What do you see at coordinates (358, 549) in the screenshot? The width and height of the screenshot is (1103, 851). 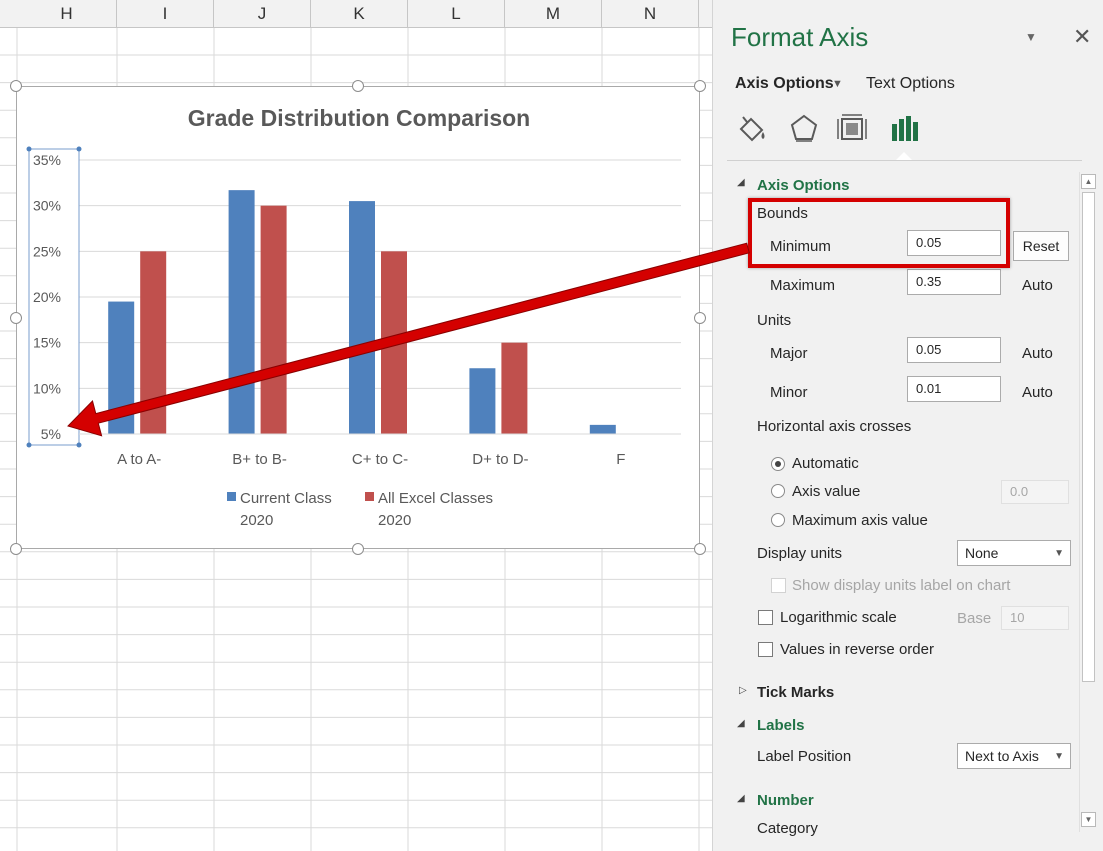 I see `chart-resize-handle-bottom` at bounding box center [358, 549].